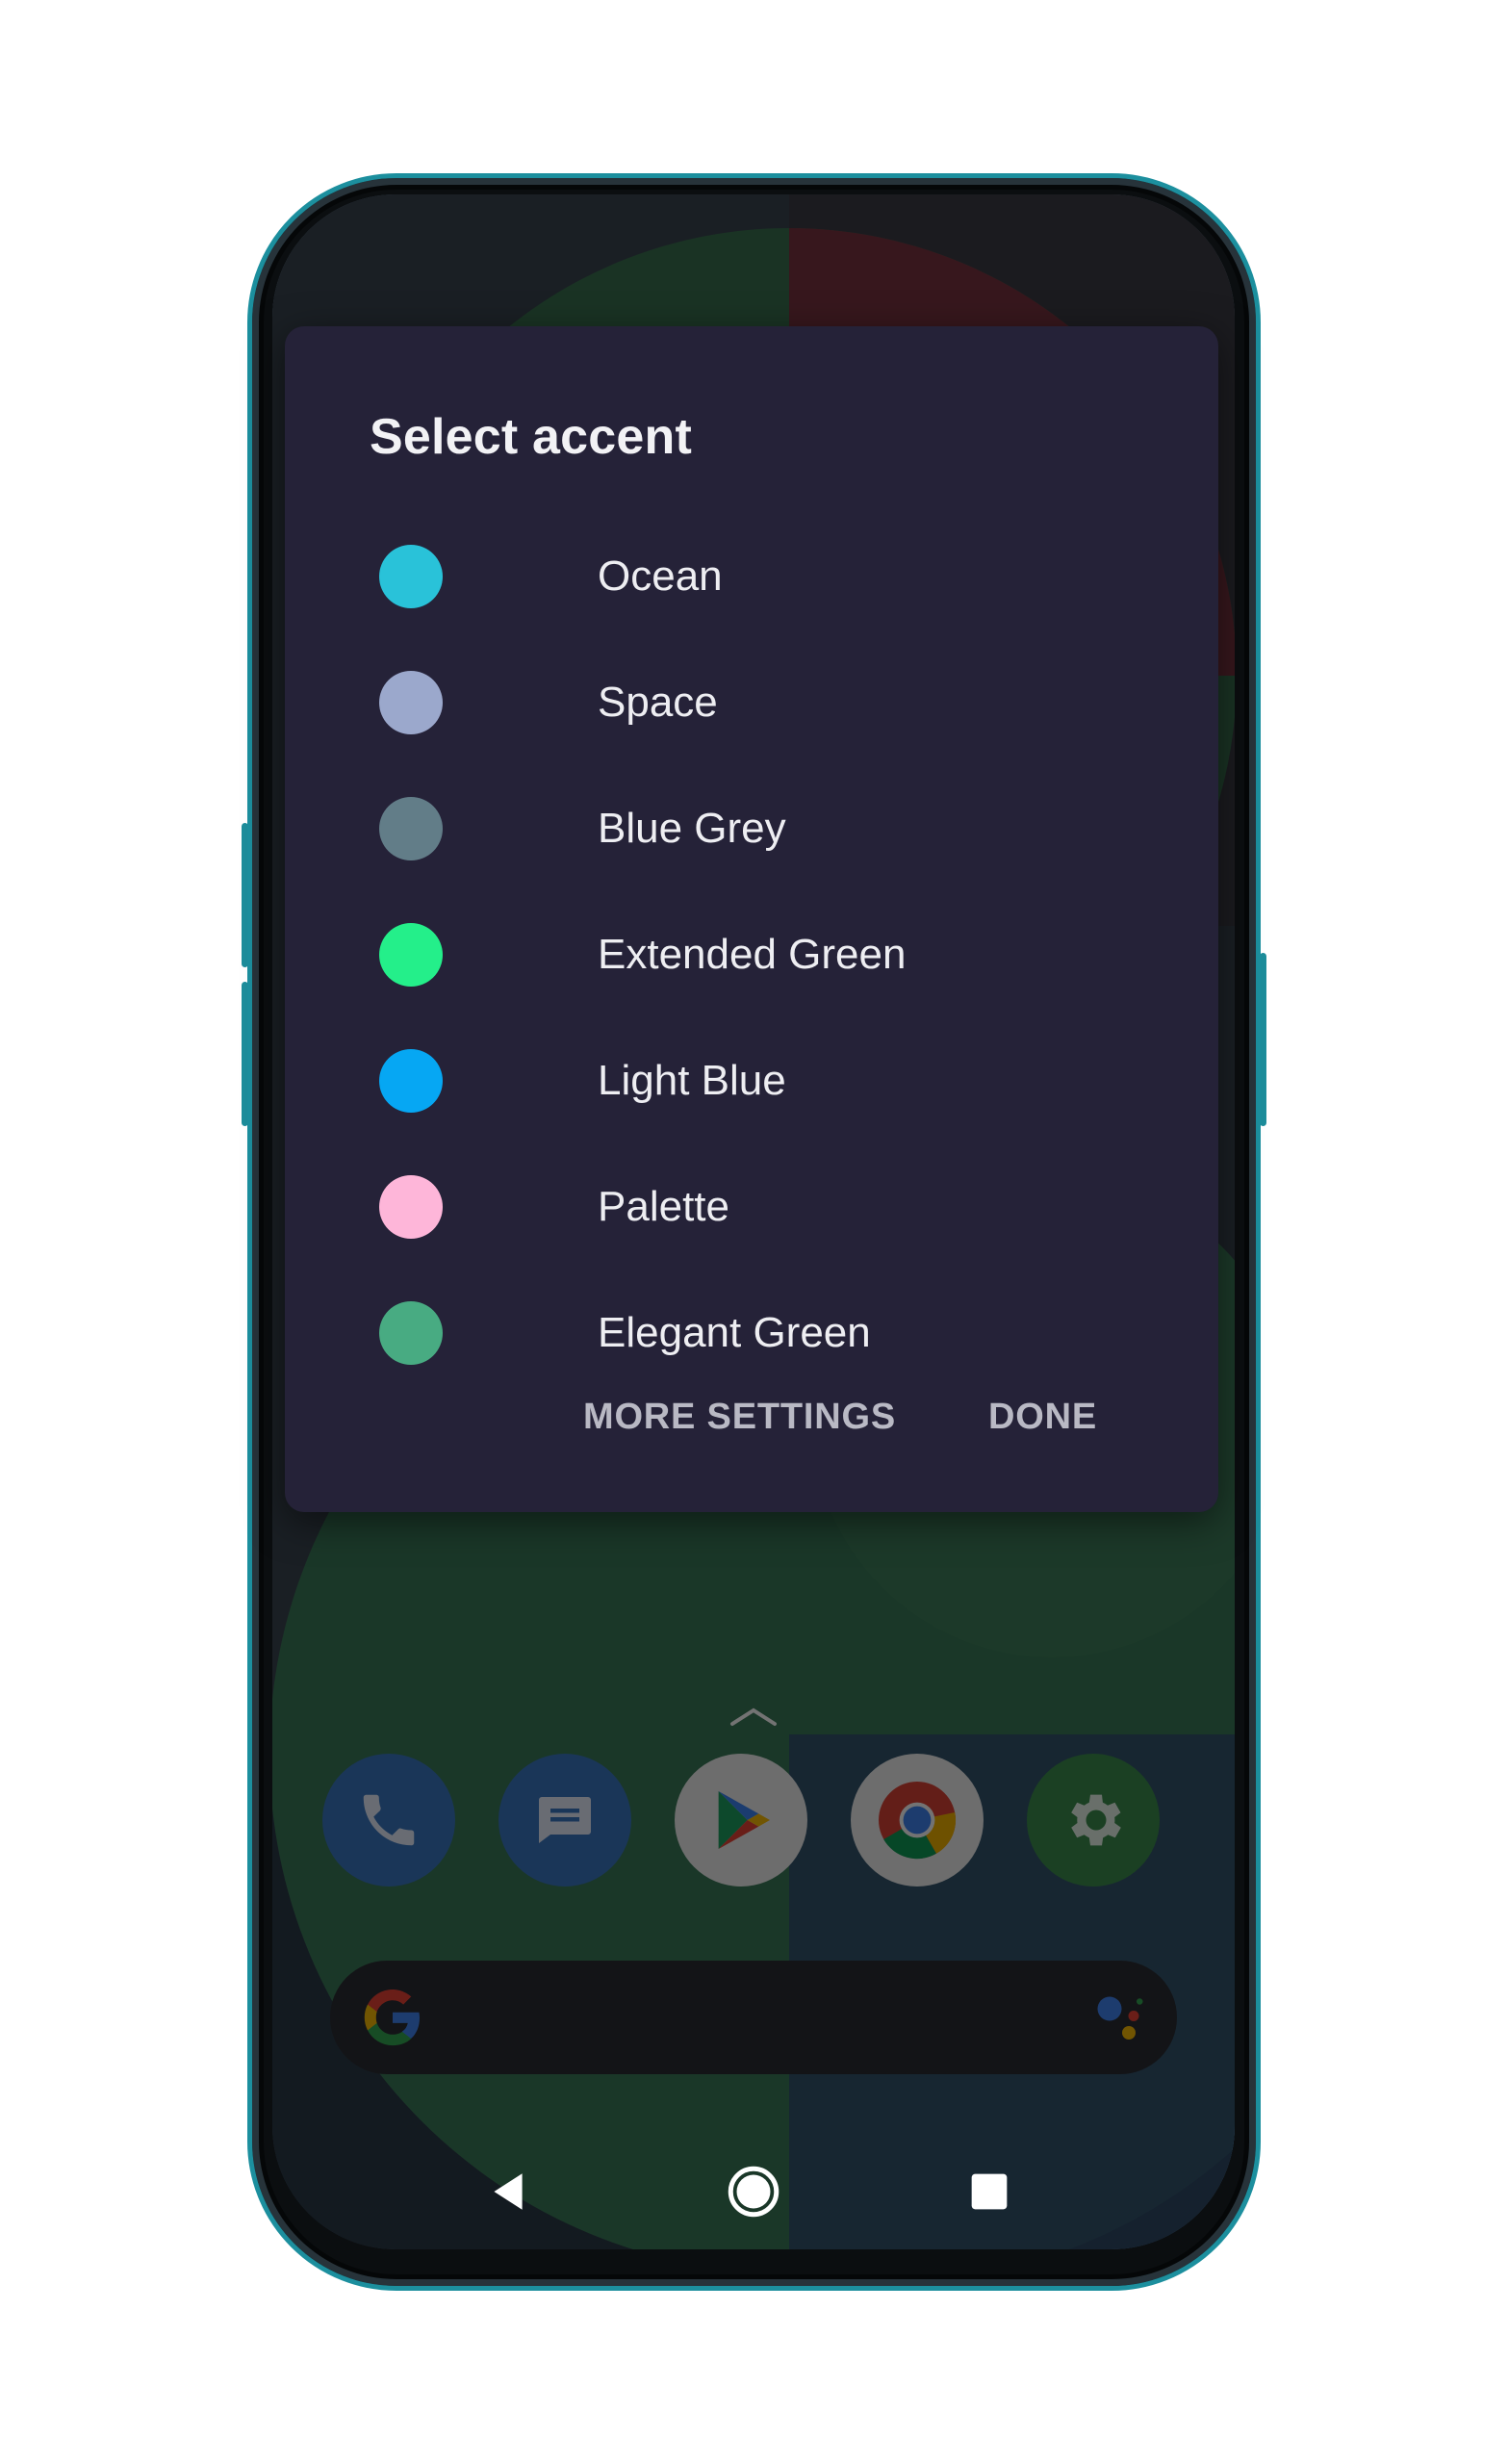 Image resolution: width=1508 pixels, height=2464 pixels. I want to click on option-label: Light Blue, so click(692, 1080).